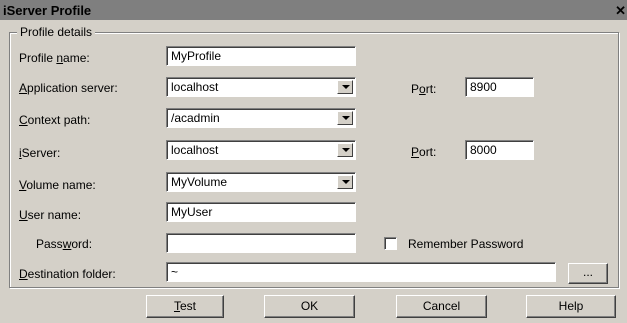 Image resolution: width=627 pixels, height=323 pixels. Describe the element at coordinates (185, 306) in the screenshot. I see `test-button: Test` at that location.